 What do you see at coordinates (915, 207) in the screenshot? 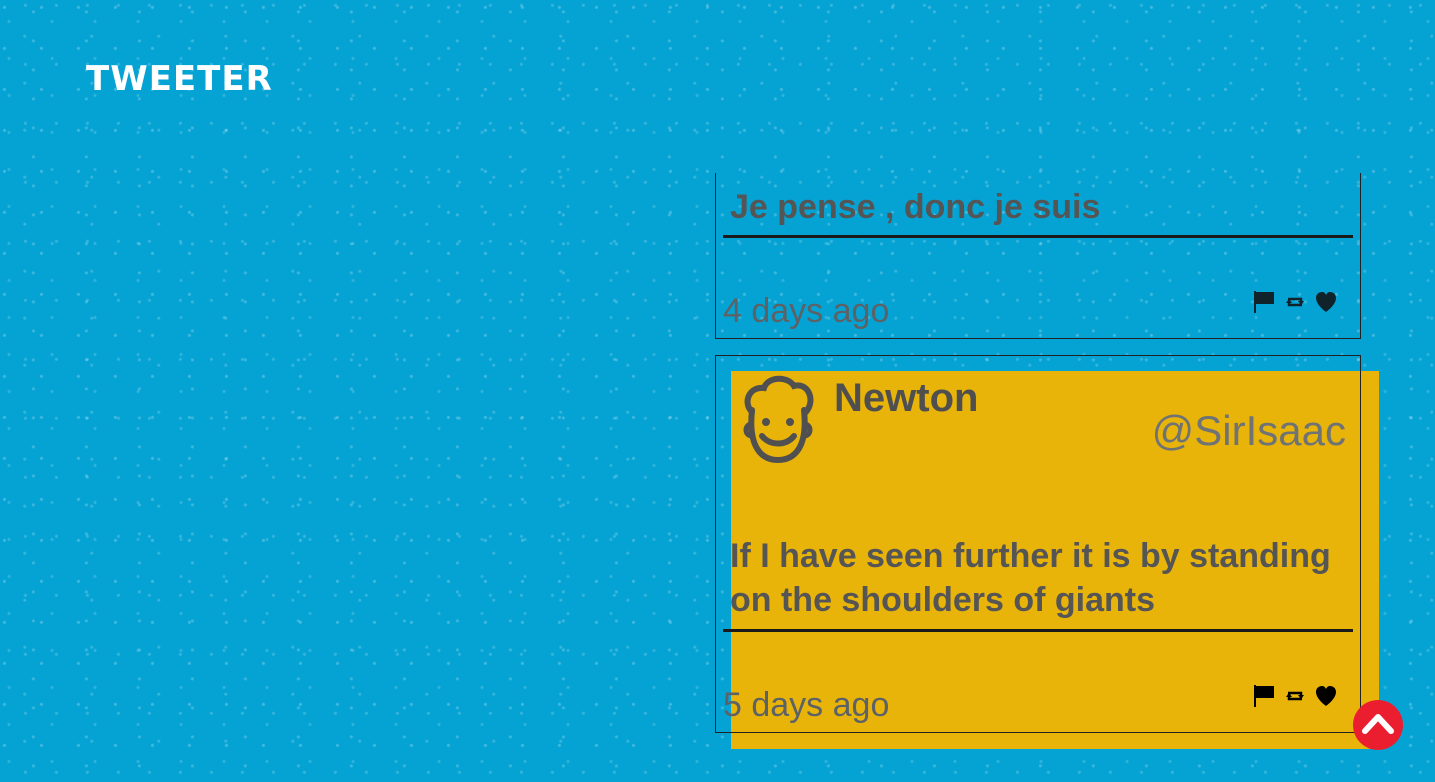
I see `tweet-content: Je pense , donc je suis` at bounding box center [915, 207].